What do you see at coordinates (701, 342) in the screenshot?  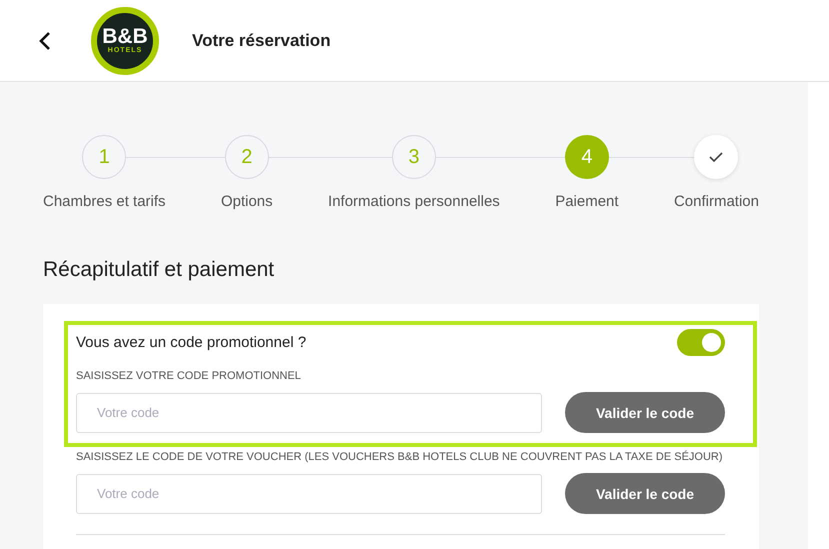 I see `promo-toggle` at bounding box center [701, 342].